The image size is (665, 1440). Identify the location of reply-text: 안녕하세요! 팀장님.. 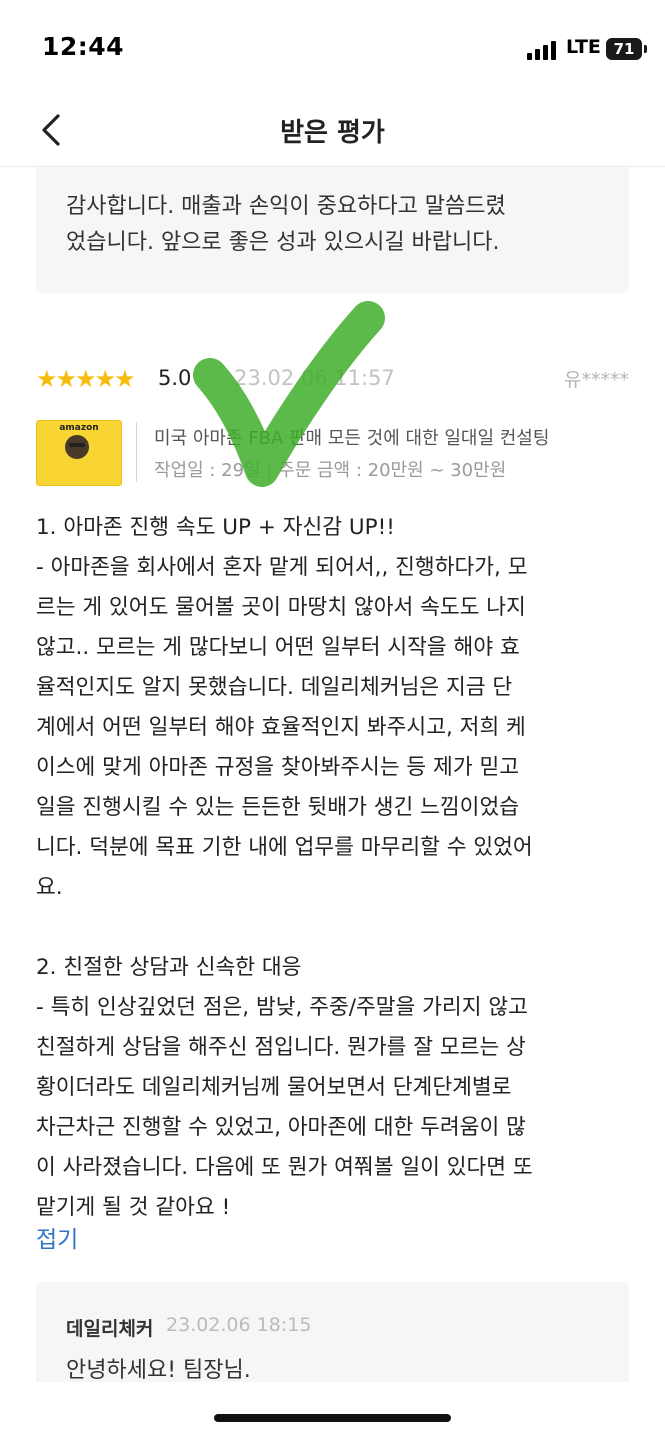
(158, 1370).